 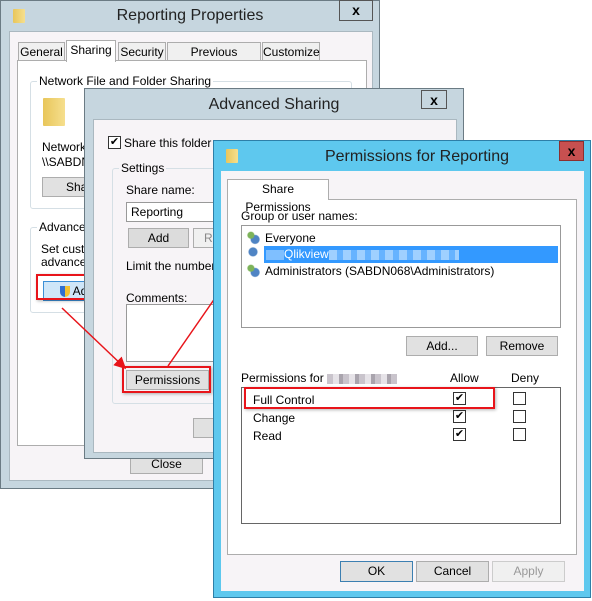 I want to click on list-item: Administrators (SABDN068\Administrators), so click(x=396, y=271).